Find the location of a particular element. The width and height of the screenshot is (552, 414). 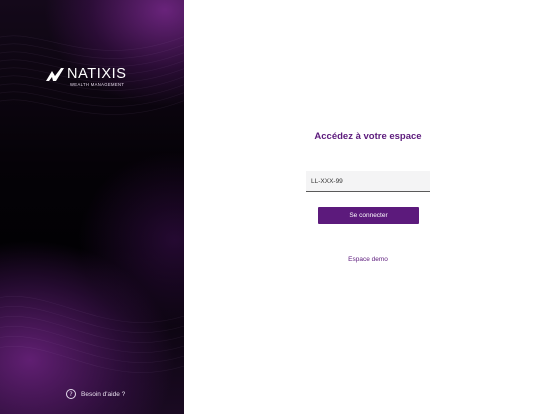

question-circle-icon: ? is located at coordinates (71, 394).